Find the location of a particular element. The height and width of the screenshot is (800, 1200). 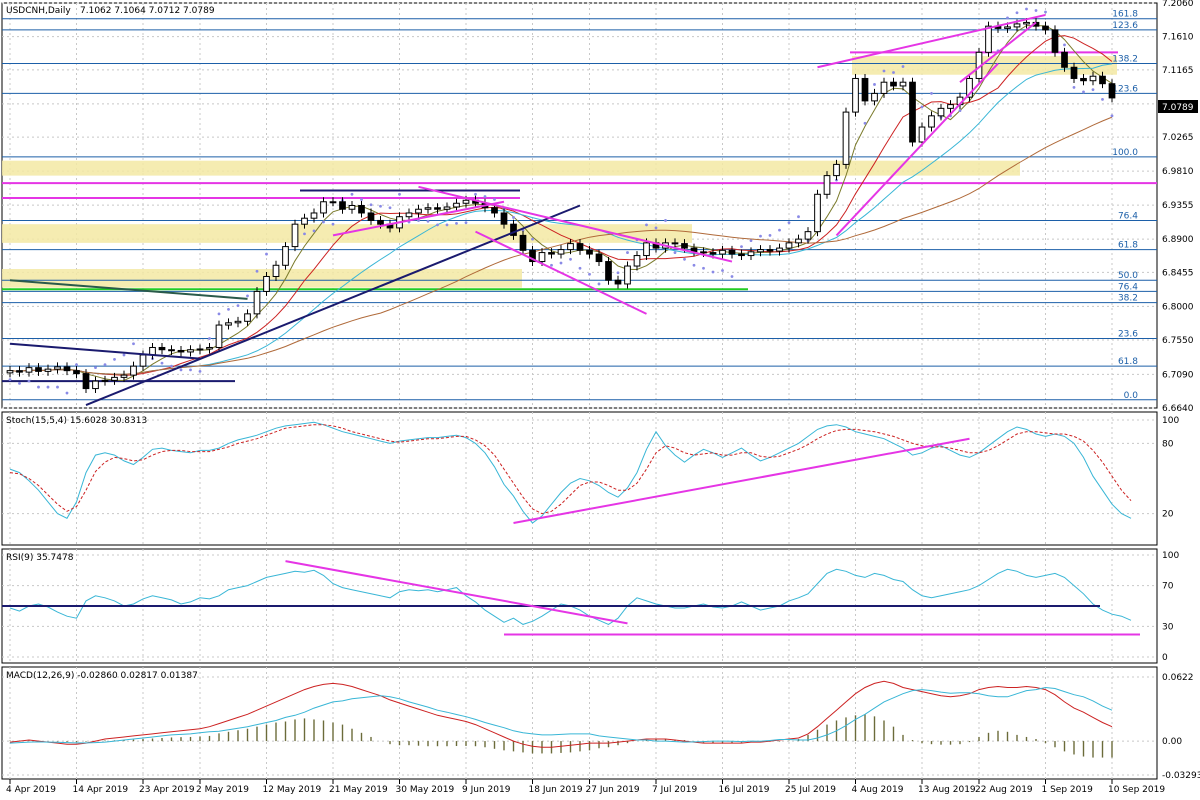

x-tick-label: 4 Aug 2019 is located at coordinates (878, 790).